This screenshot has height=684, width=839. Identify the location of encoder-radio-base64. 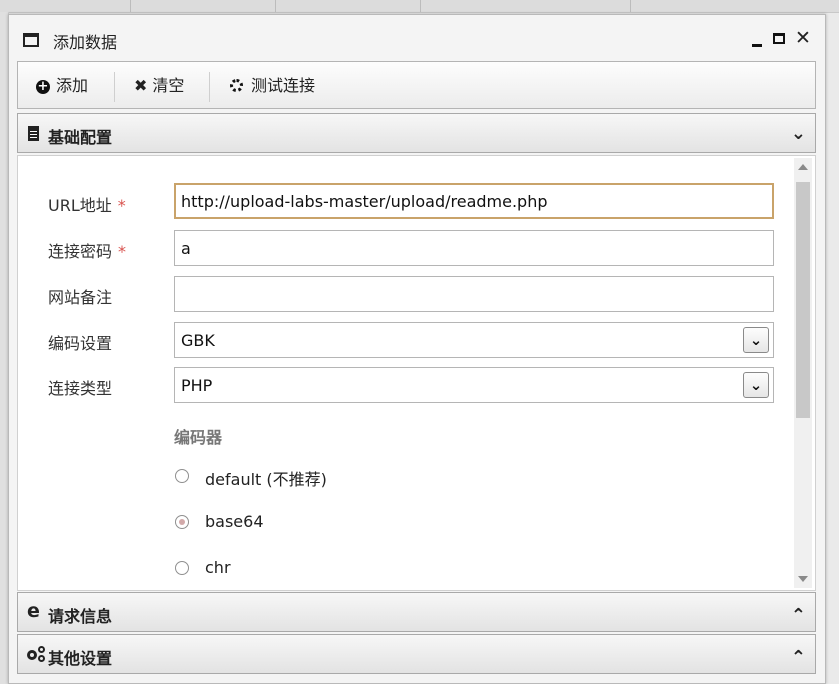
(182, 522).